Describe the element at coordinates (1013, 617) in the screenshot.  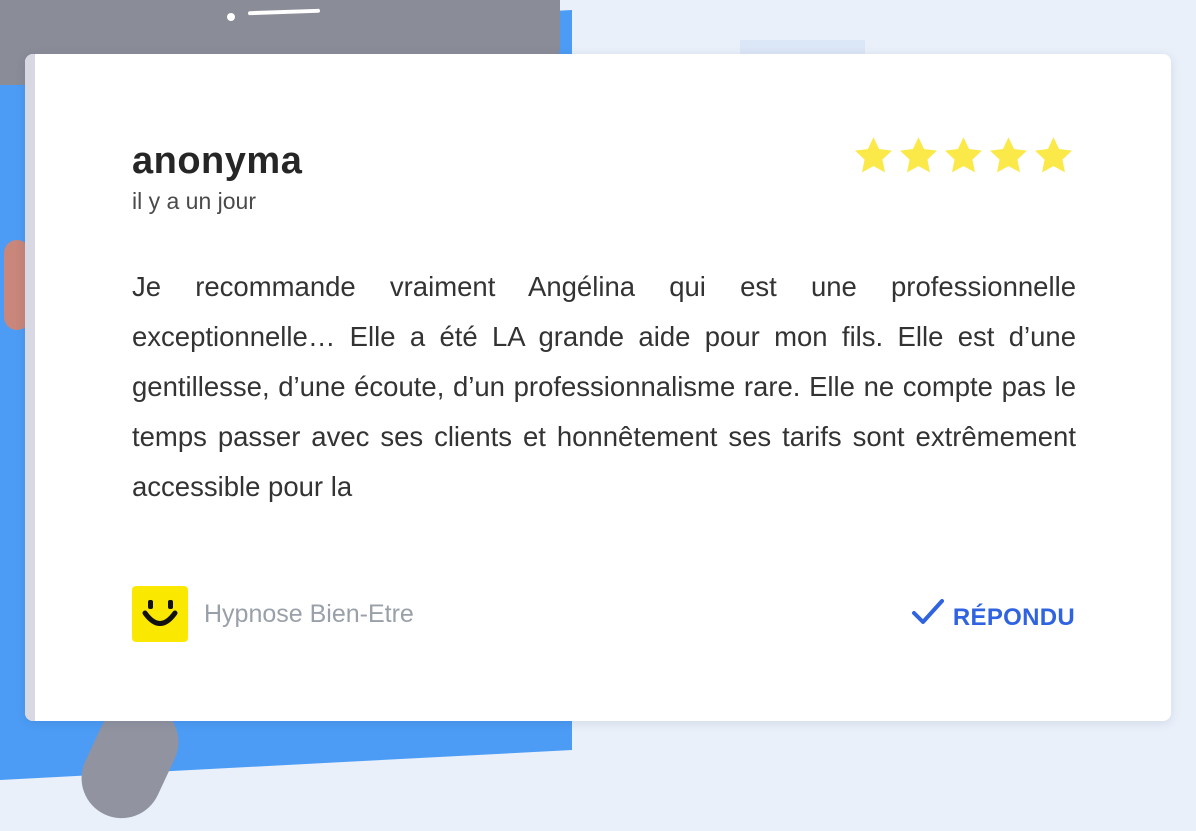
I see `replied-label: RÉPONDU` at that location.